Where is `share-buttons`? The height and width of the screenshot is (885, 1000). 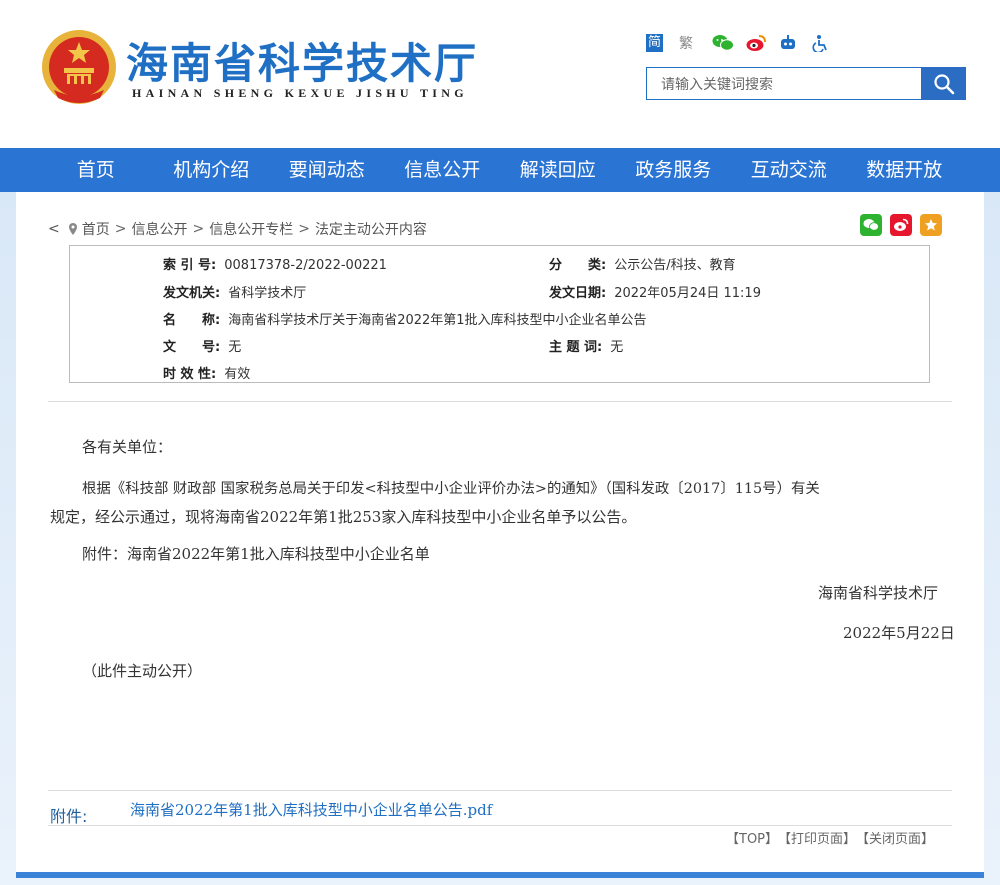 share-buttons is located at coordinates (901, 225).